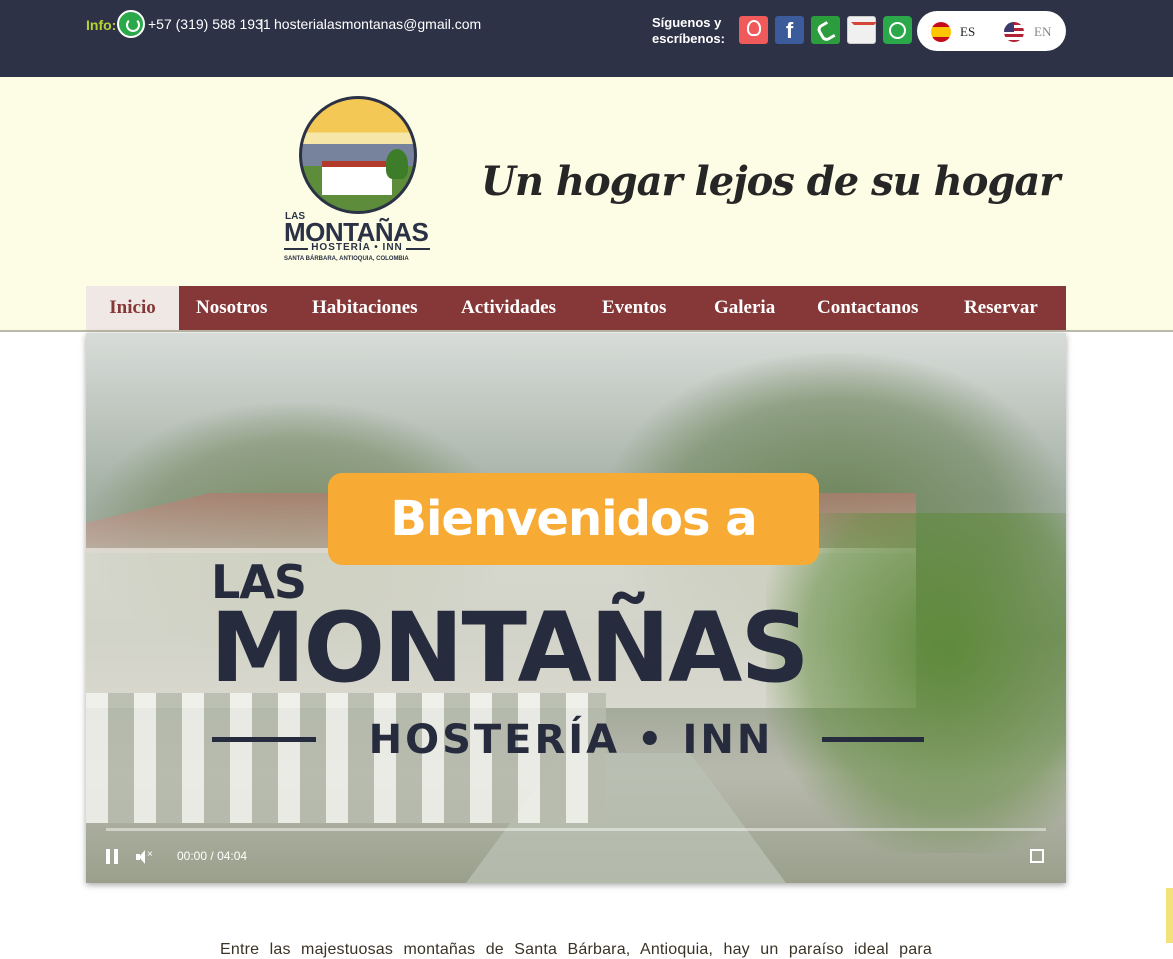  Describe the element at coordinates (861, 30) in the screenshot. I see `gmail-icon` at that location.